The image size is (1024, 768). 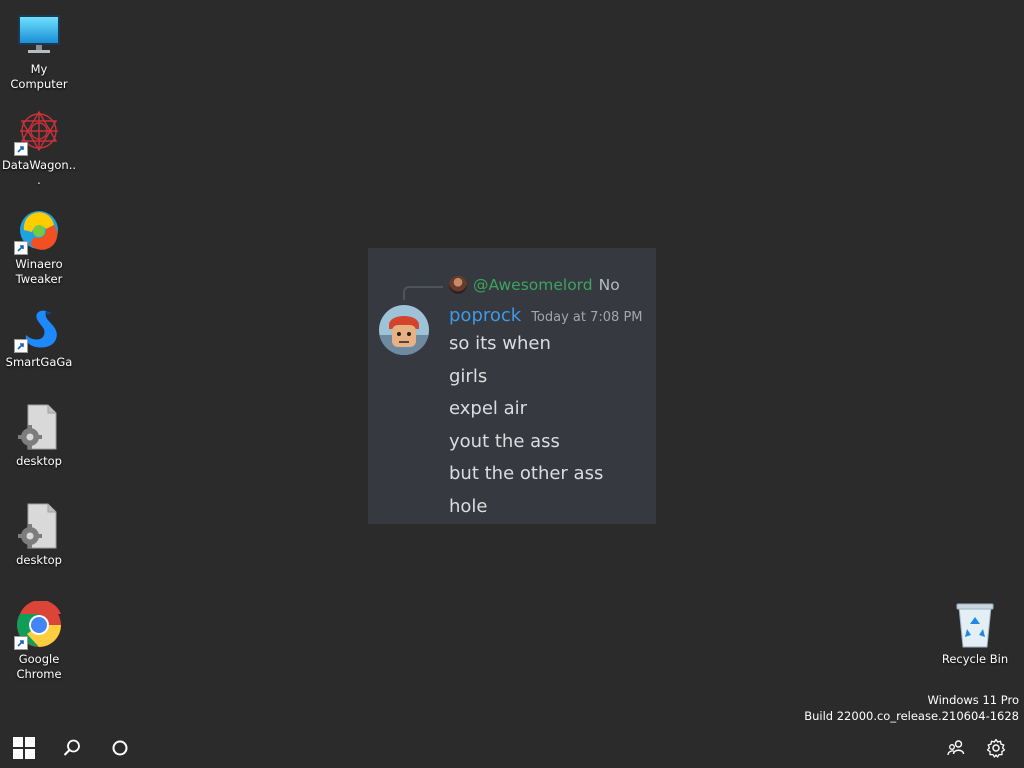 I want to click on avatar, so click(x=404, y=330).